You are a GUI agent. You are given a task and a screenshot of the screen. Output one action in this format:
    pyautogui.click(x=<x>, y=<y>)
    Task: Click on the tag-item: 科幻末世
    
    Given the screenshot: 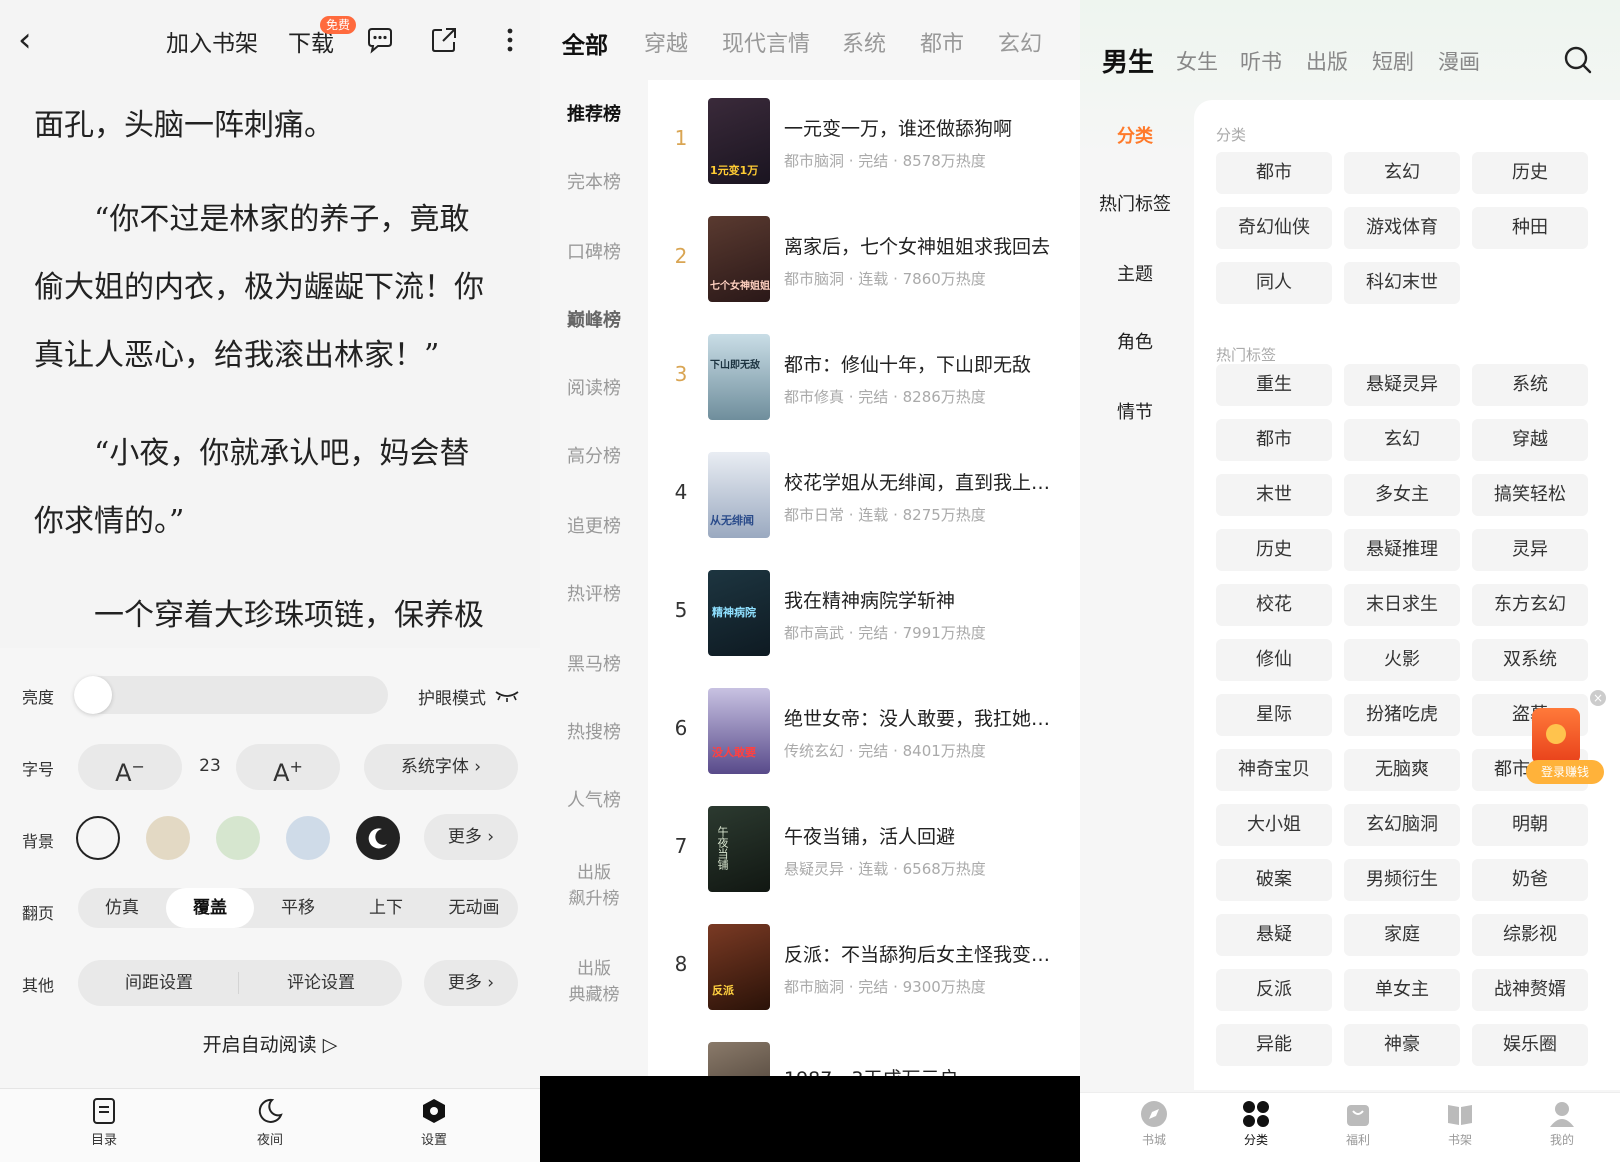 What is the action you would take?
    pyautogui.click(x=1402, y=283)
    